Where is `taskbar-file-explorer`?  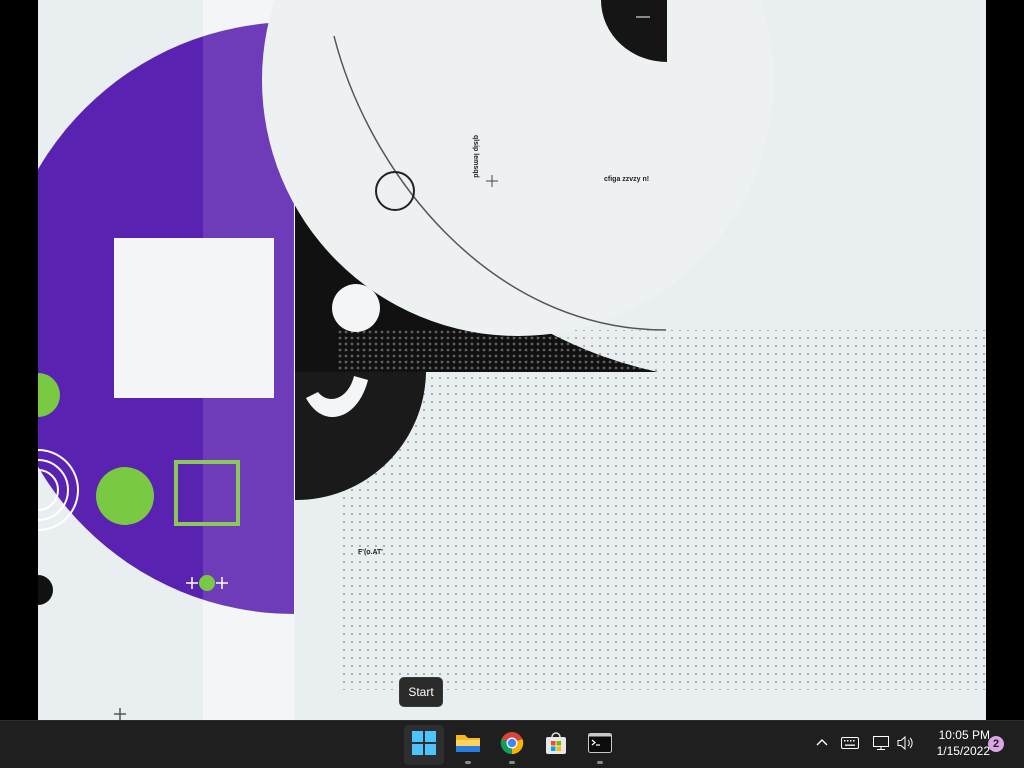
taskbar-file-explorer is located at coordinates (468, 745).